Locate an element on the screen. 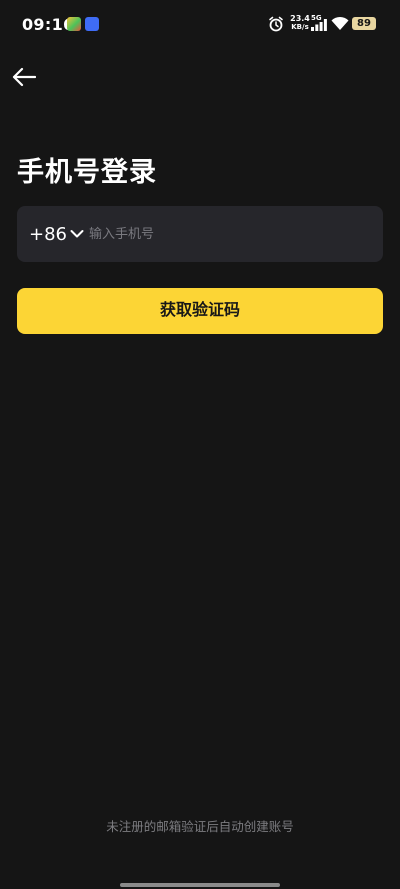  country-code-selector: +86 is located at coordinates (56, 234).